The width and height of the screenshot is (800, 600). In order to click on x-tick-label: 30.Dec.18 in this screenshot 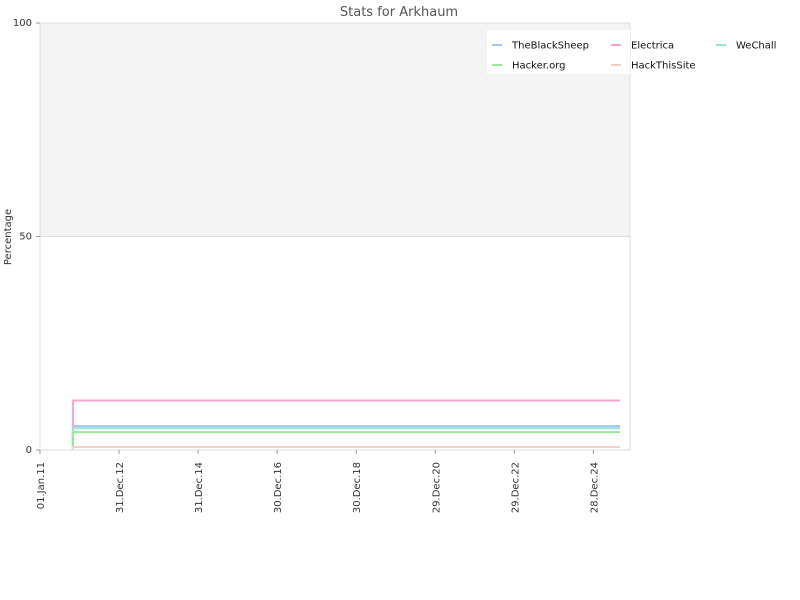, I will do `click(357, 487)`.